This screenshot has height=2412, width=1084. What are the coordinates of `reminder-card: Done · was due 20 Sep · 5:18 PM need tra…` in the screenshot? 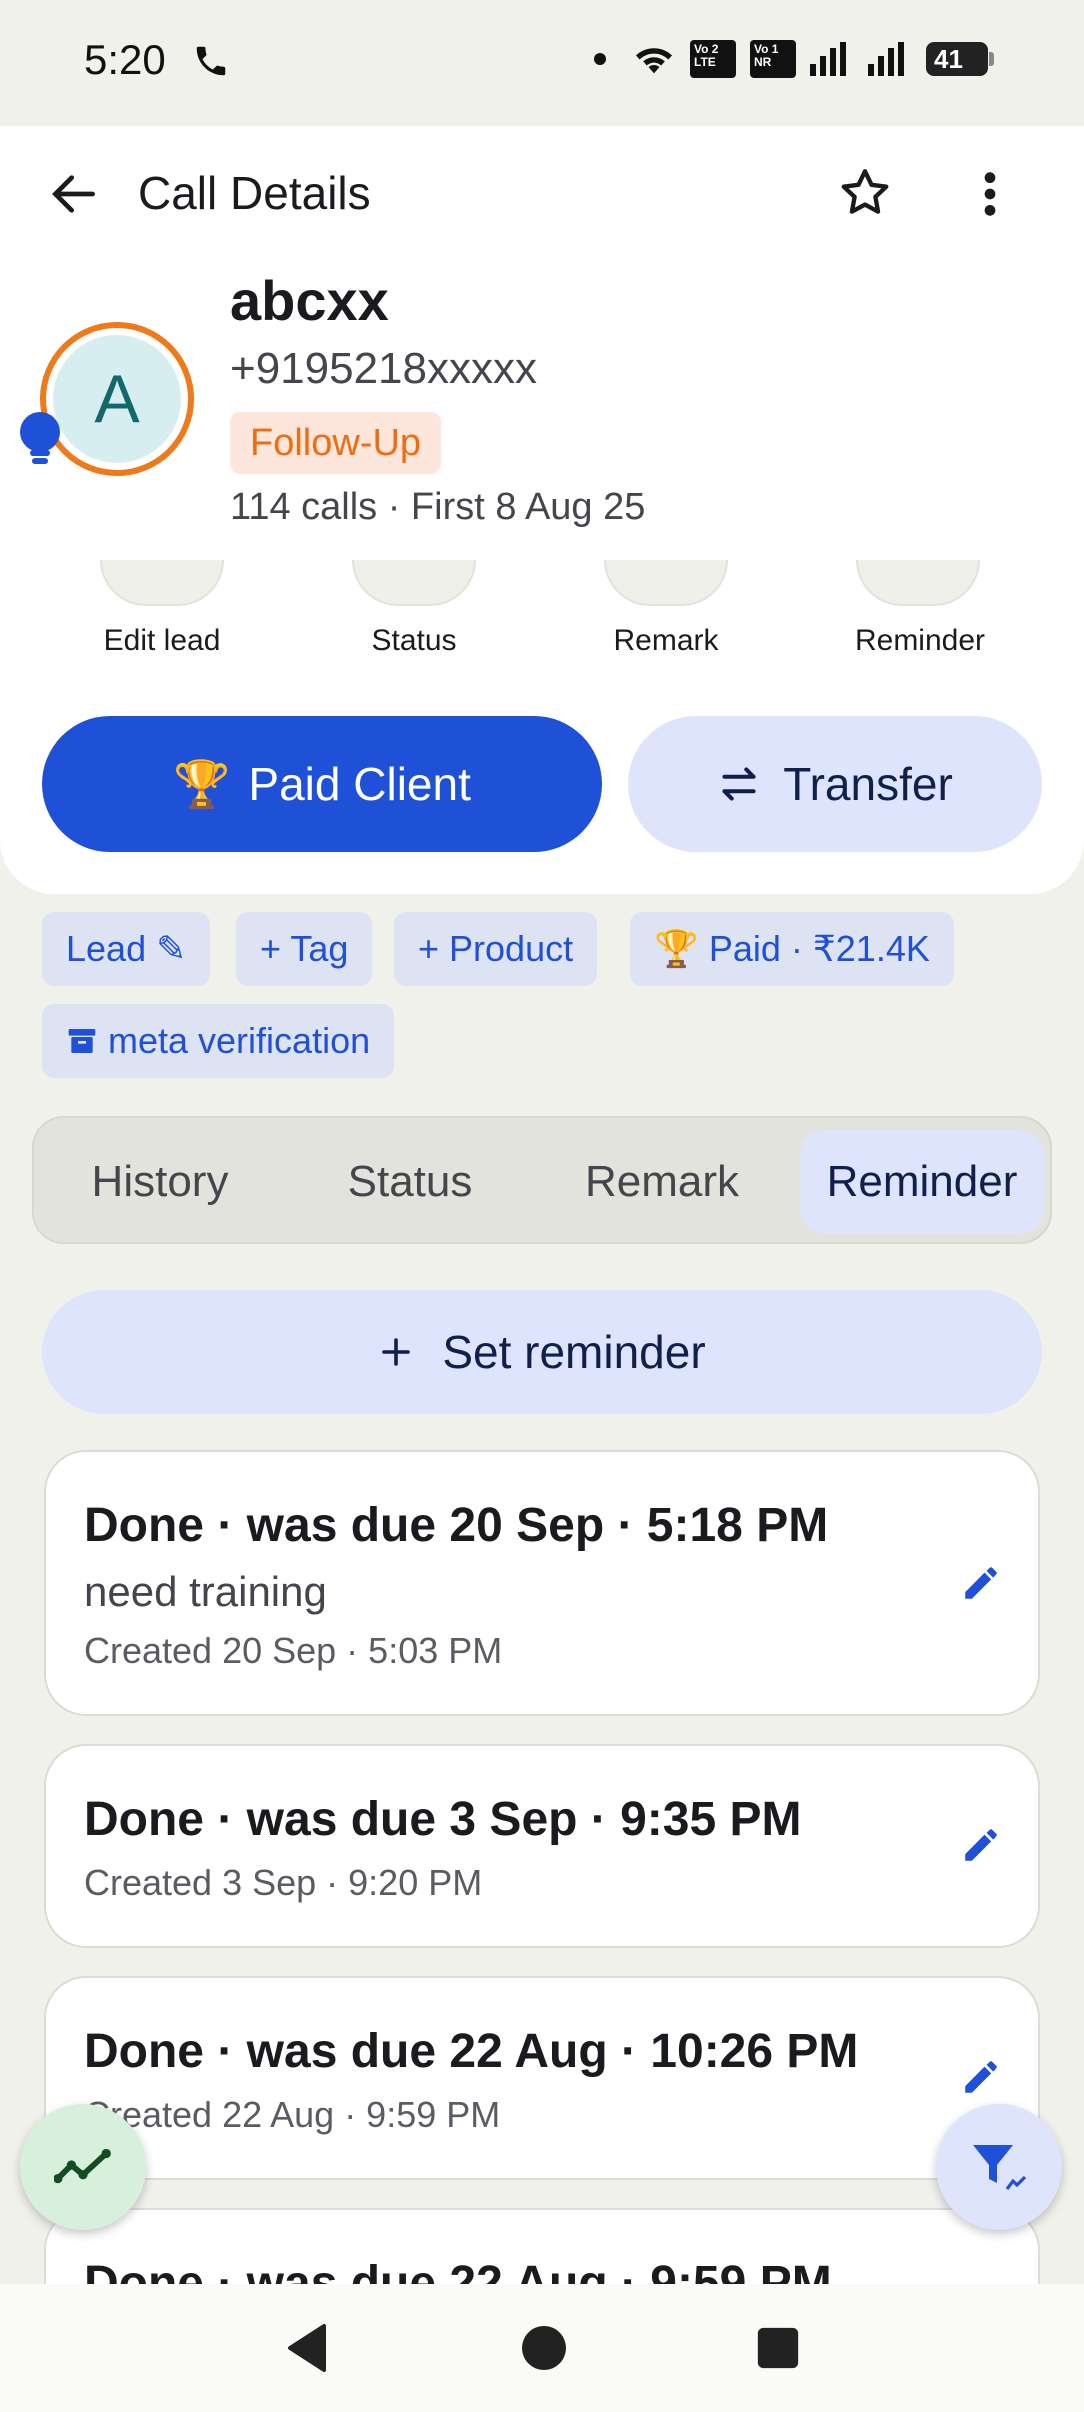 It's located at (542, 1583).